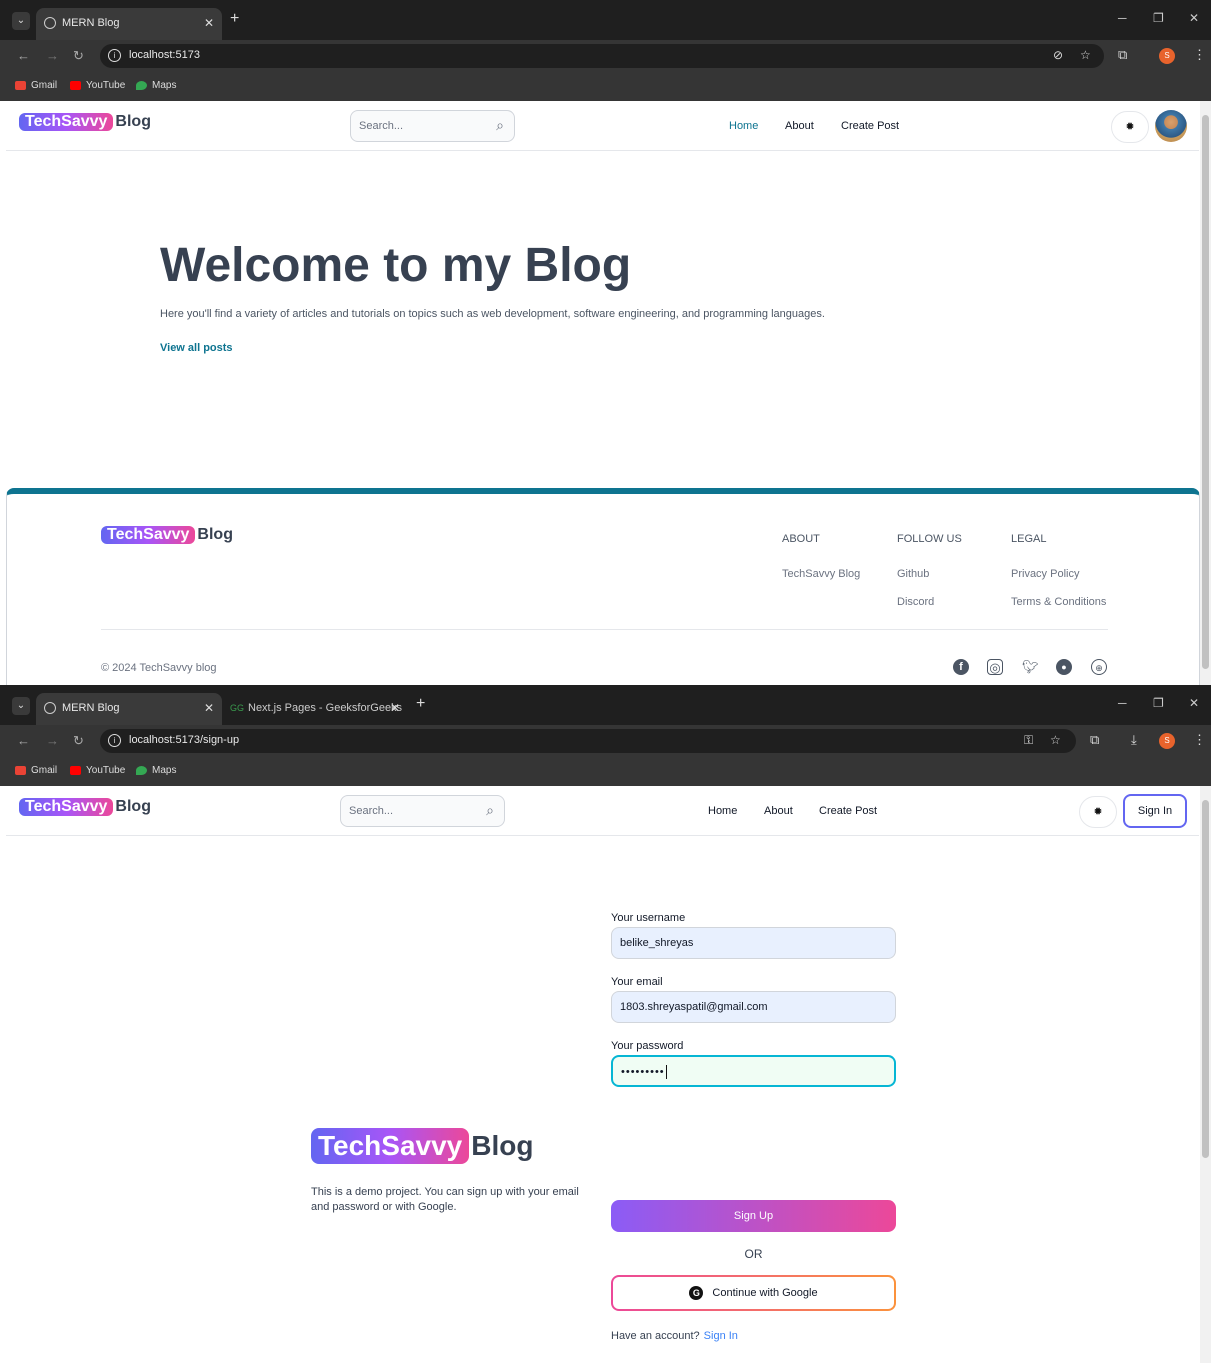  Describe the element at coordinates (588, 741) in the screenshot. I see `omnibox: i localhost:5173/sign-up ⚿ ☆` at that location.